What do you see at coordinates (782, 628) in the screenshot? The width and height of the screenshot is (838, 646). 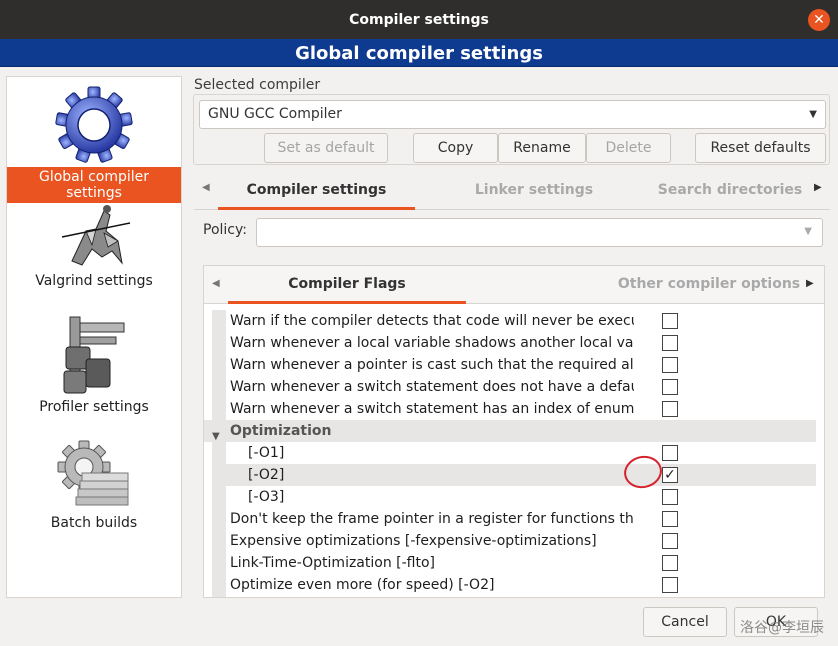 I see `watermark: 洛谷@李垣辰` at bounding box center [782, 628].